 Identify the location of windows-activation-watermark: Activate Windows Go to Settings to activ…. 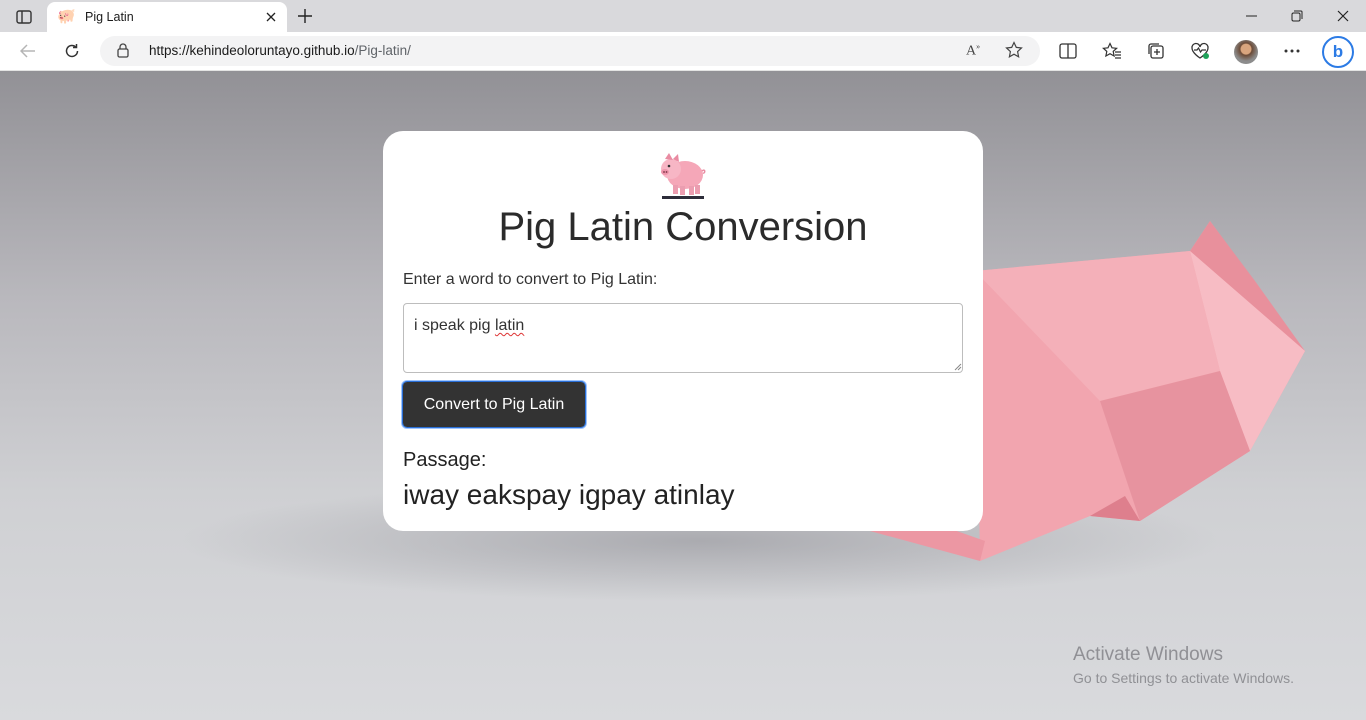
(1183, 665).